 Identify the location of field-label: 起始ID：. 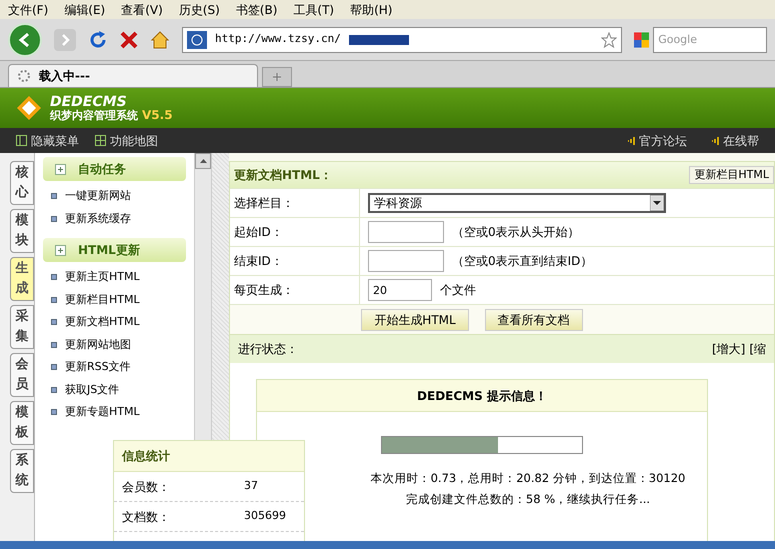
(295, 232).